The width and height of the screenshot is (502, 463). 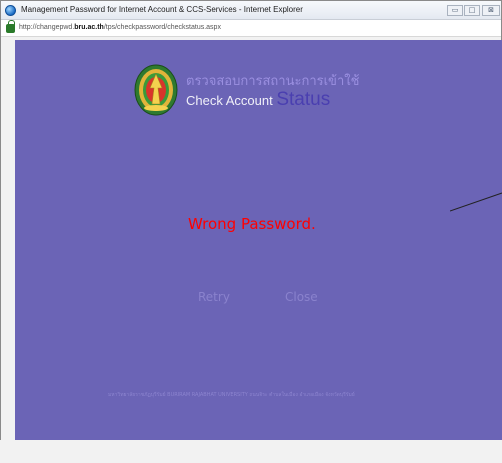 I want to click on page-heading: Check Account Status, so click(x=258, y=100).